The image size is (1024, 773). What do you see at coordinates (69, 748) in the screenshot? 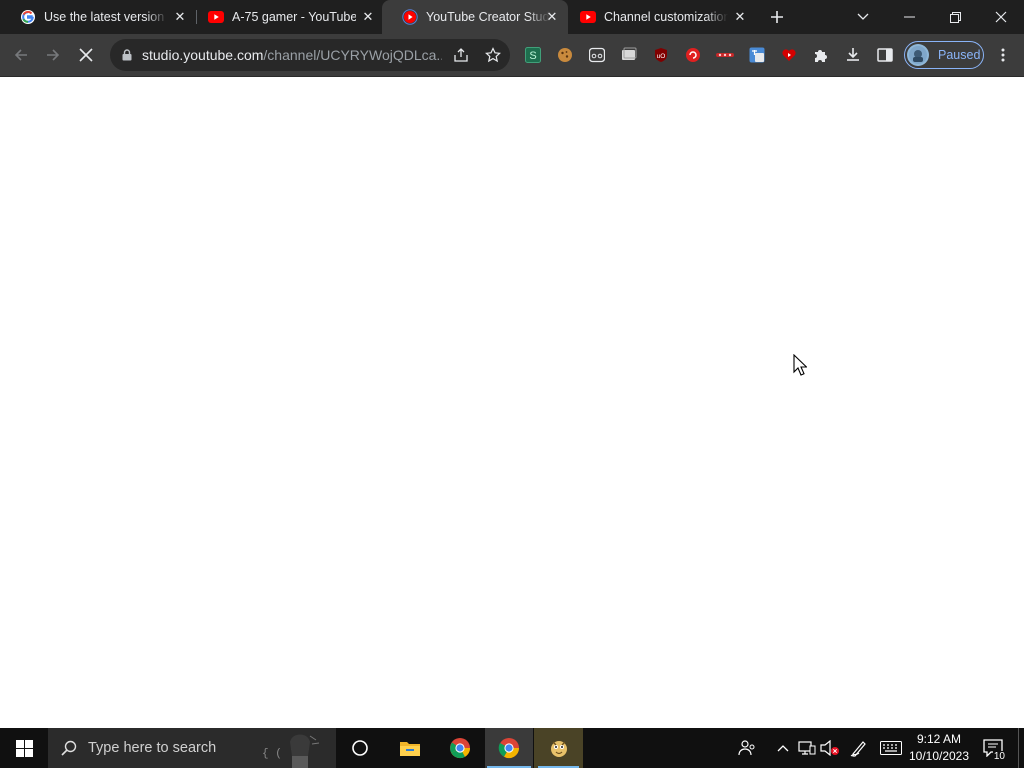
I see `search-icon` at bounding box center [69, 748].